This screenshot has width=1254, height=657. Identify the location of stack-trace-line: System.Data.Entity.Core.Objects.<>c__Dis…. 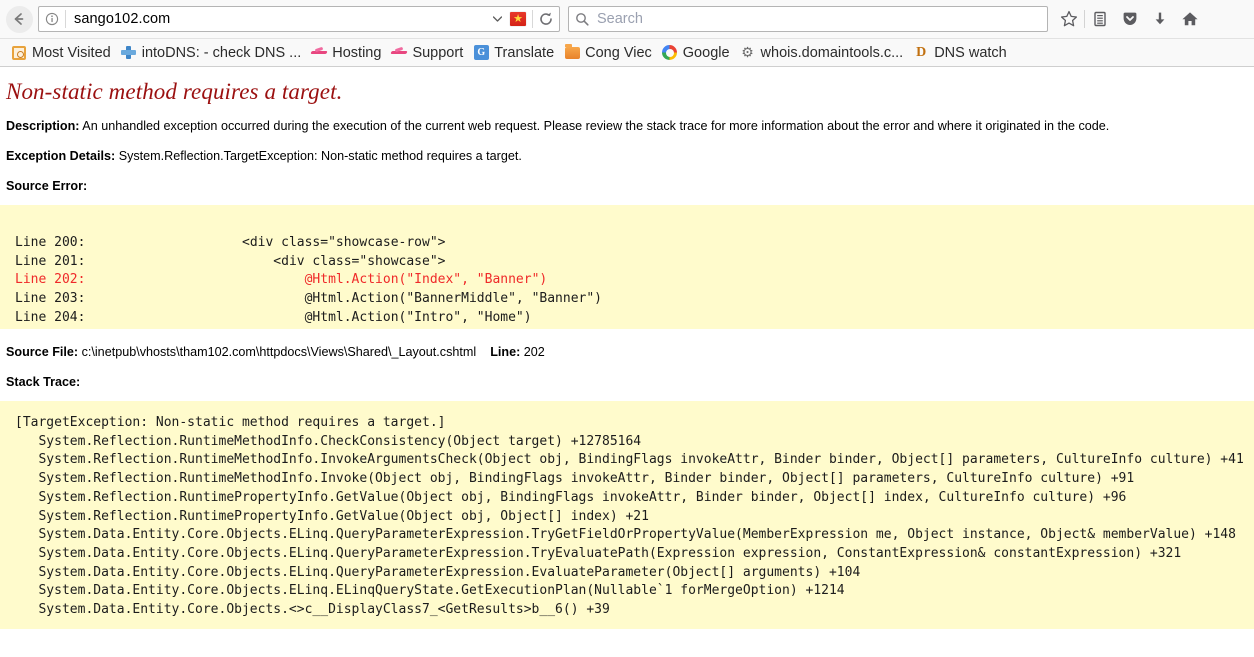
(312, 610).